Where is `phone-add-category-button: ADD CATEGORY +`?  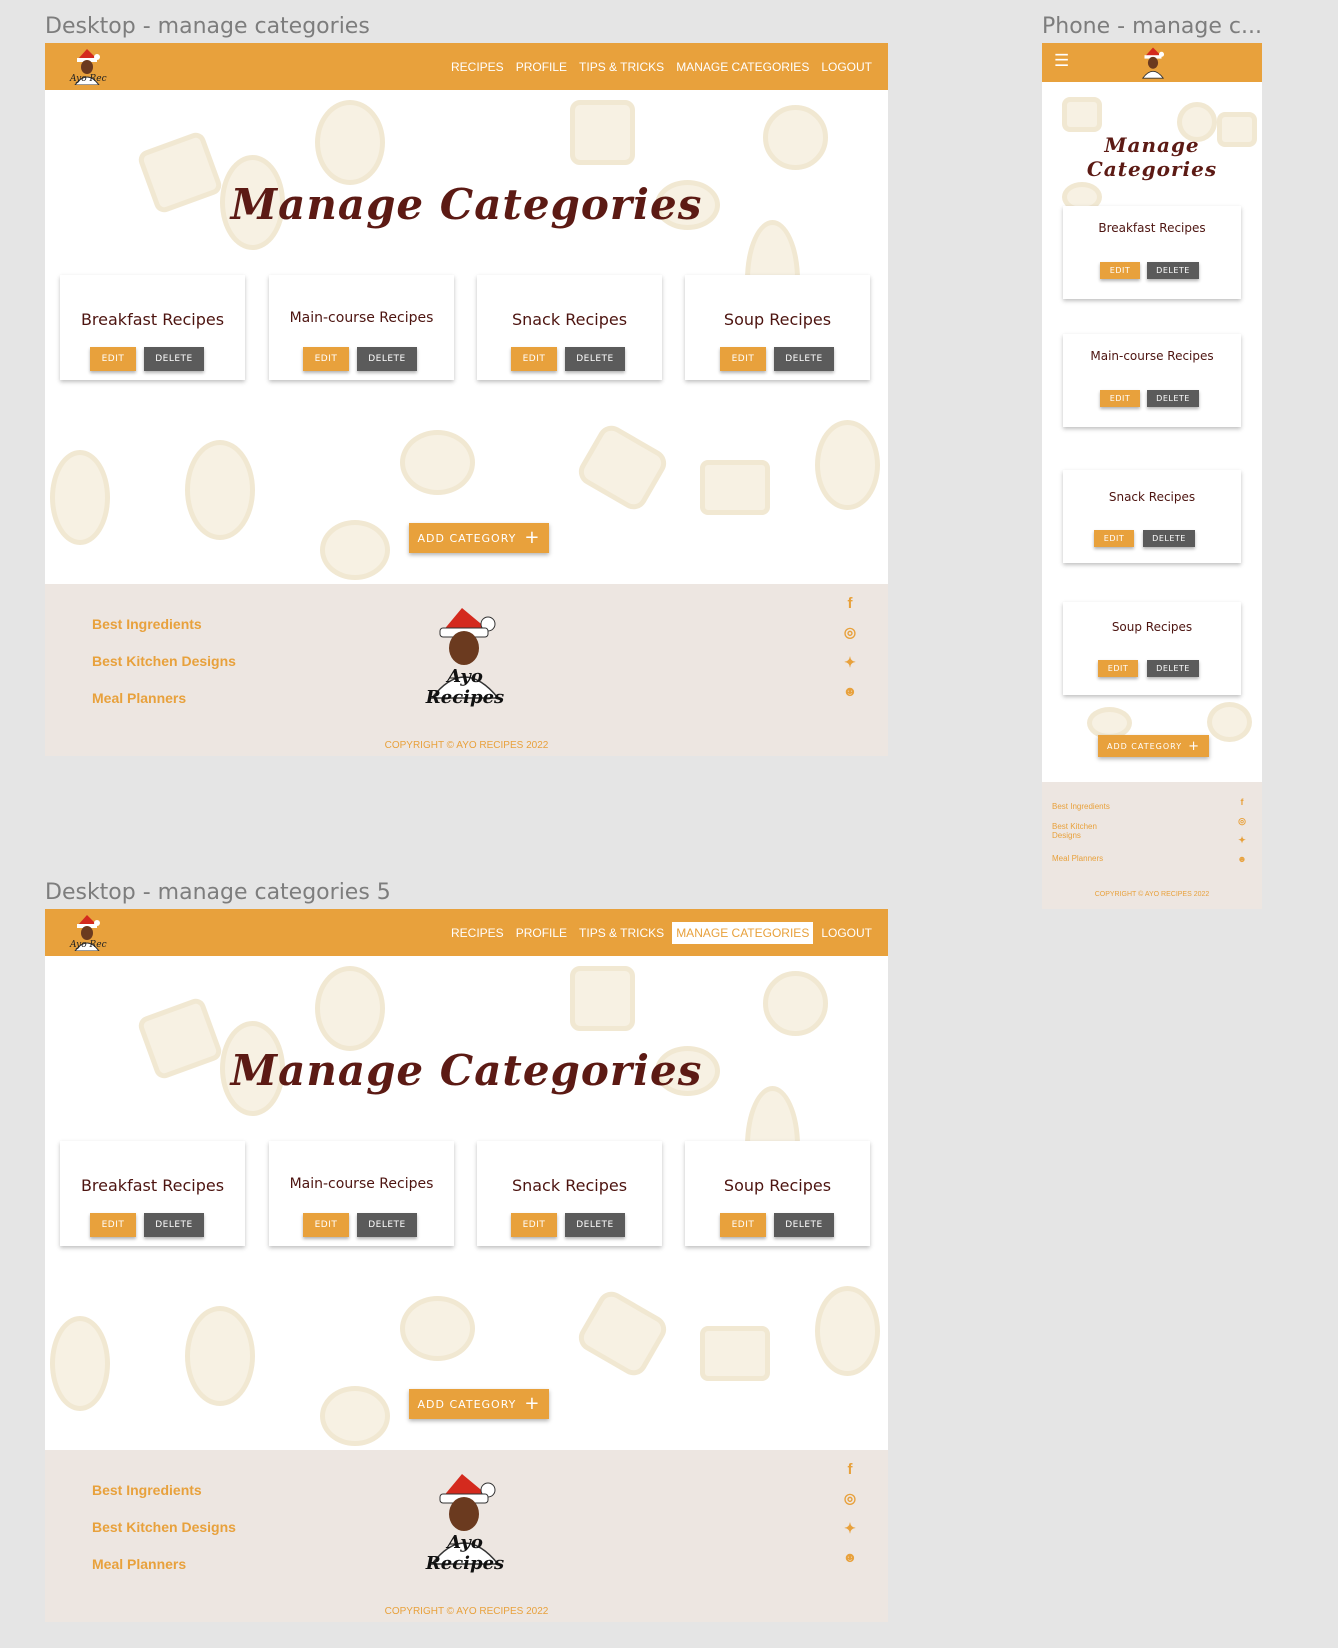
phone-add-category-button: ADD CATEGORY + is located at coordinates (1153, 746).